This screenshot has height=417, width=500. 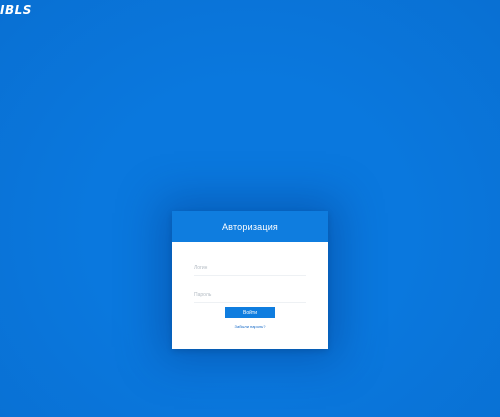 I want to click on login-card: Авторизация Войти Забыли пароль?, so click(x=250, y=280).